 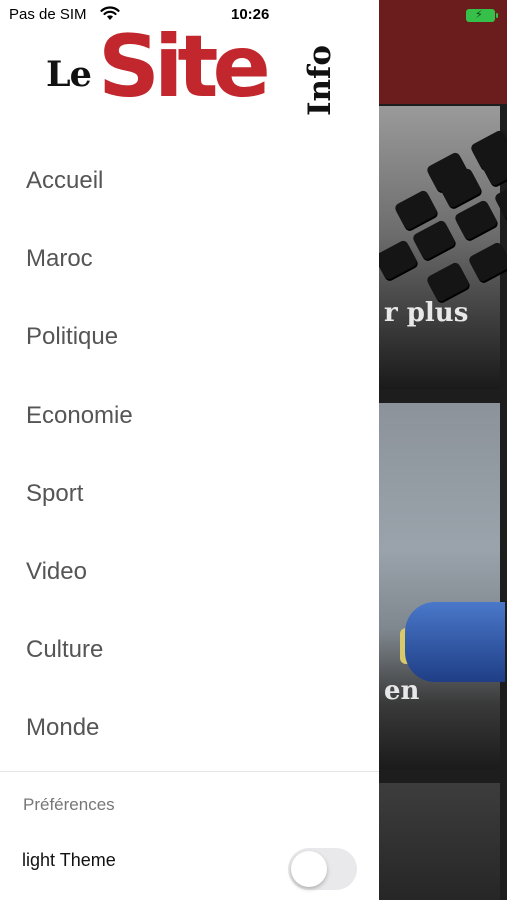 I want to click on keyboard-image, so click(x=440, y=249).